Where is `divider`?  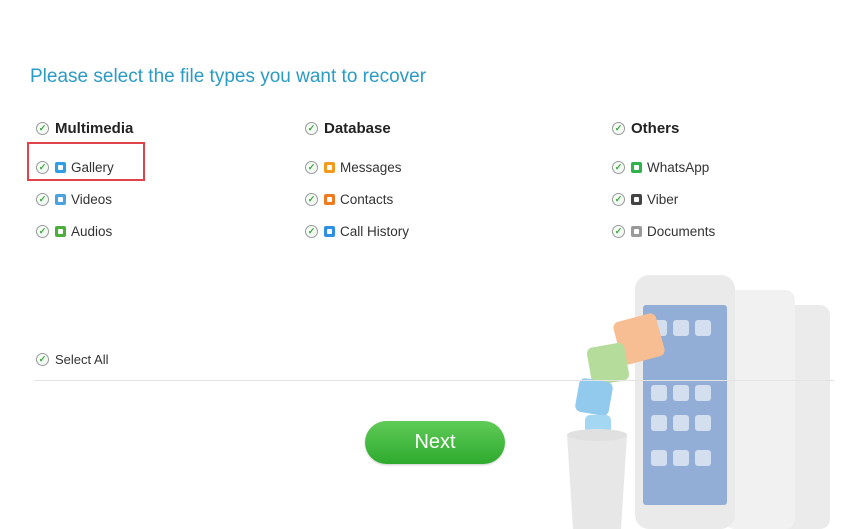 divider is located at coordinates (434, 380).